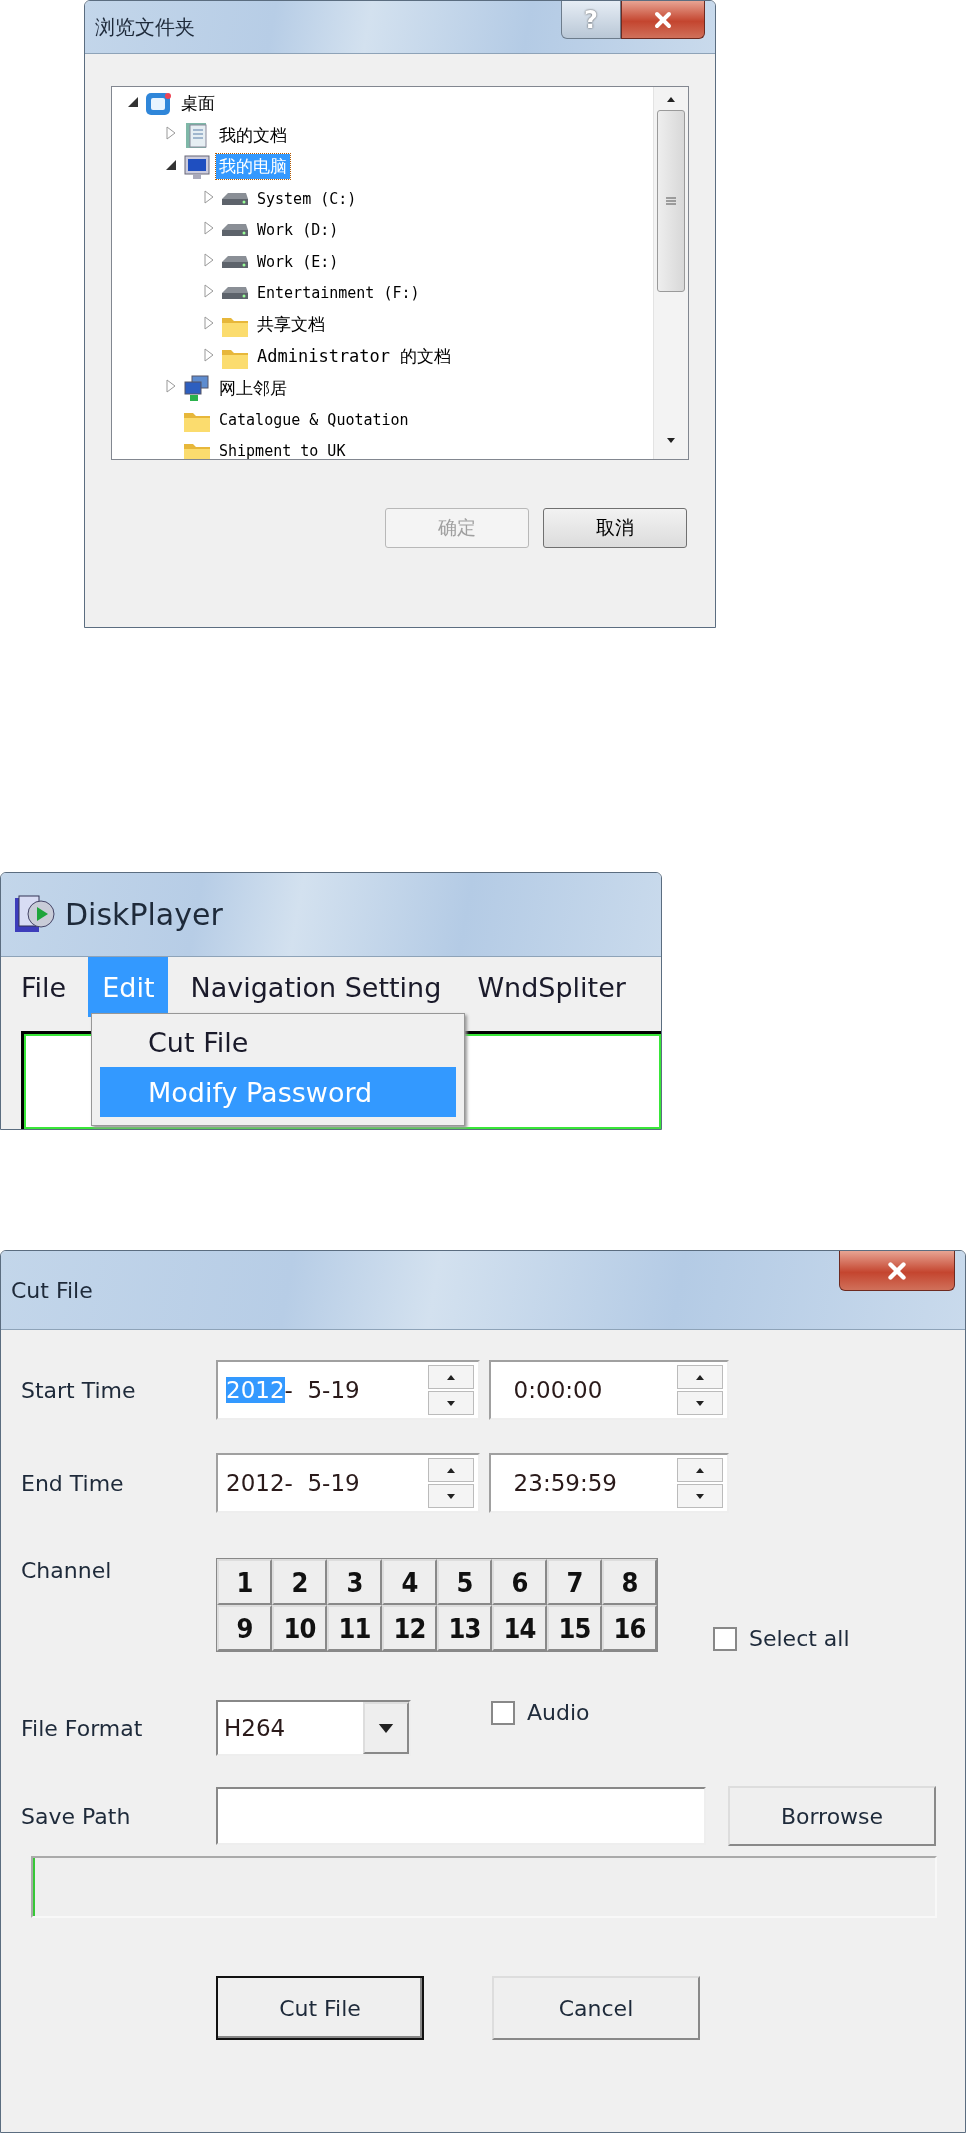 The width and height of the screenshot is (972, 2133). What do you see at coordinates (282, 450) in the screenshot?
I see `tree-item: Shipment to UK` at bounding box center [282, 450].